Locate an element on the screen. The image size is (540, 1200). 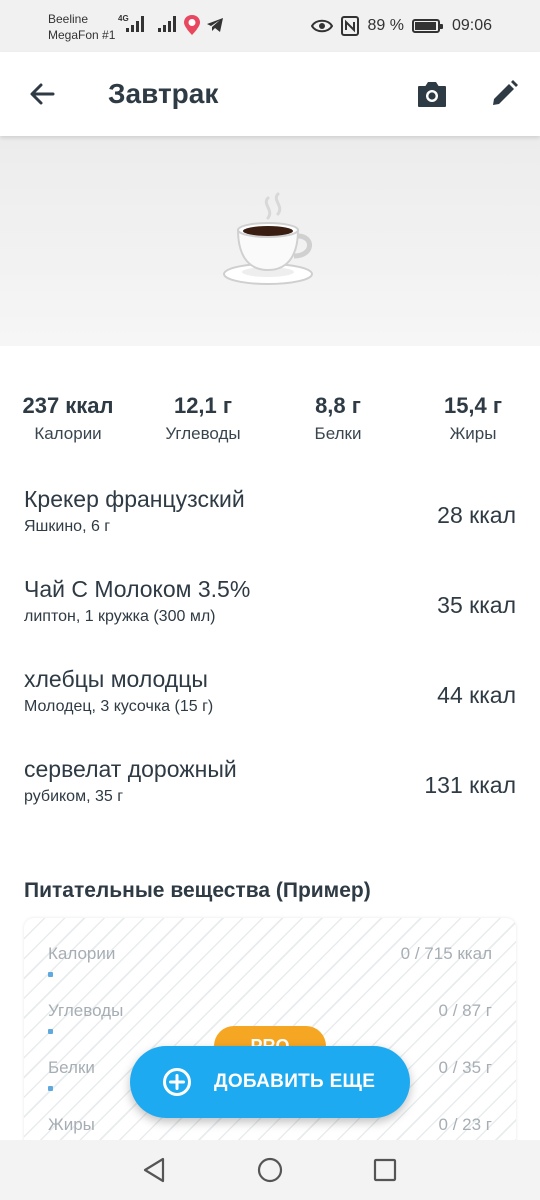
signal-strength-2-icon is located at coordinates (168, 24).